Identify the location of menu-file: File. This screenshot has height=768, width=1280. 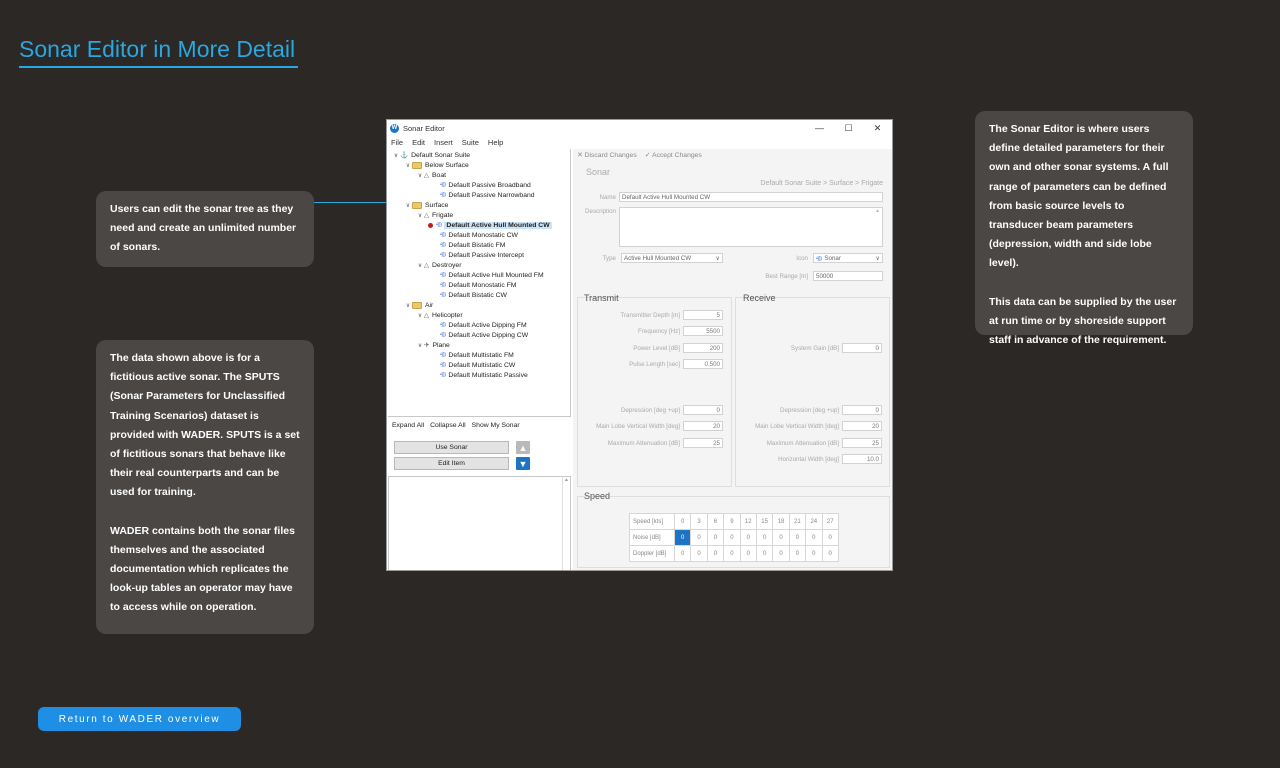
(397, 142).